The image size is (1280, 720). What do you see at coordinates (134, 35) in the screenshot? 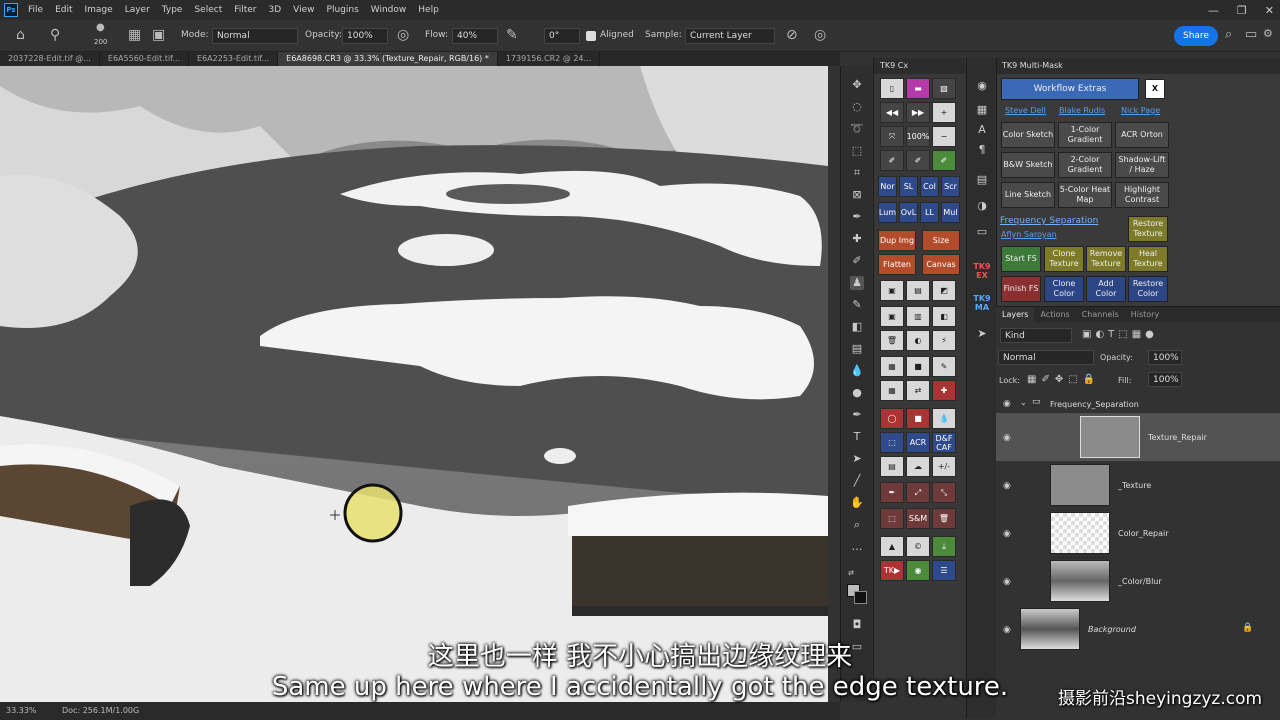
I see `brush-settings-icon: ▦` at bounding box center [134, 35].